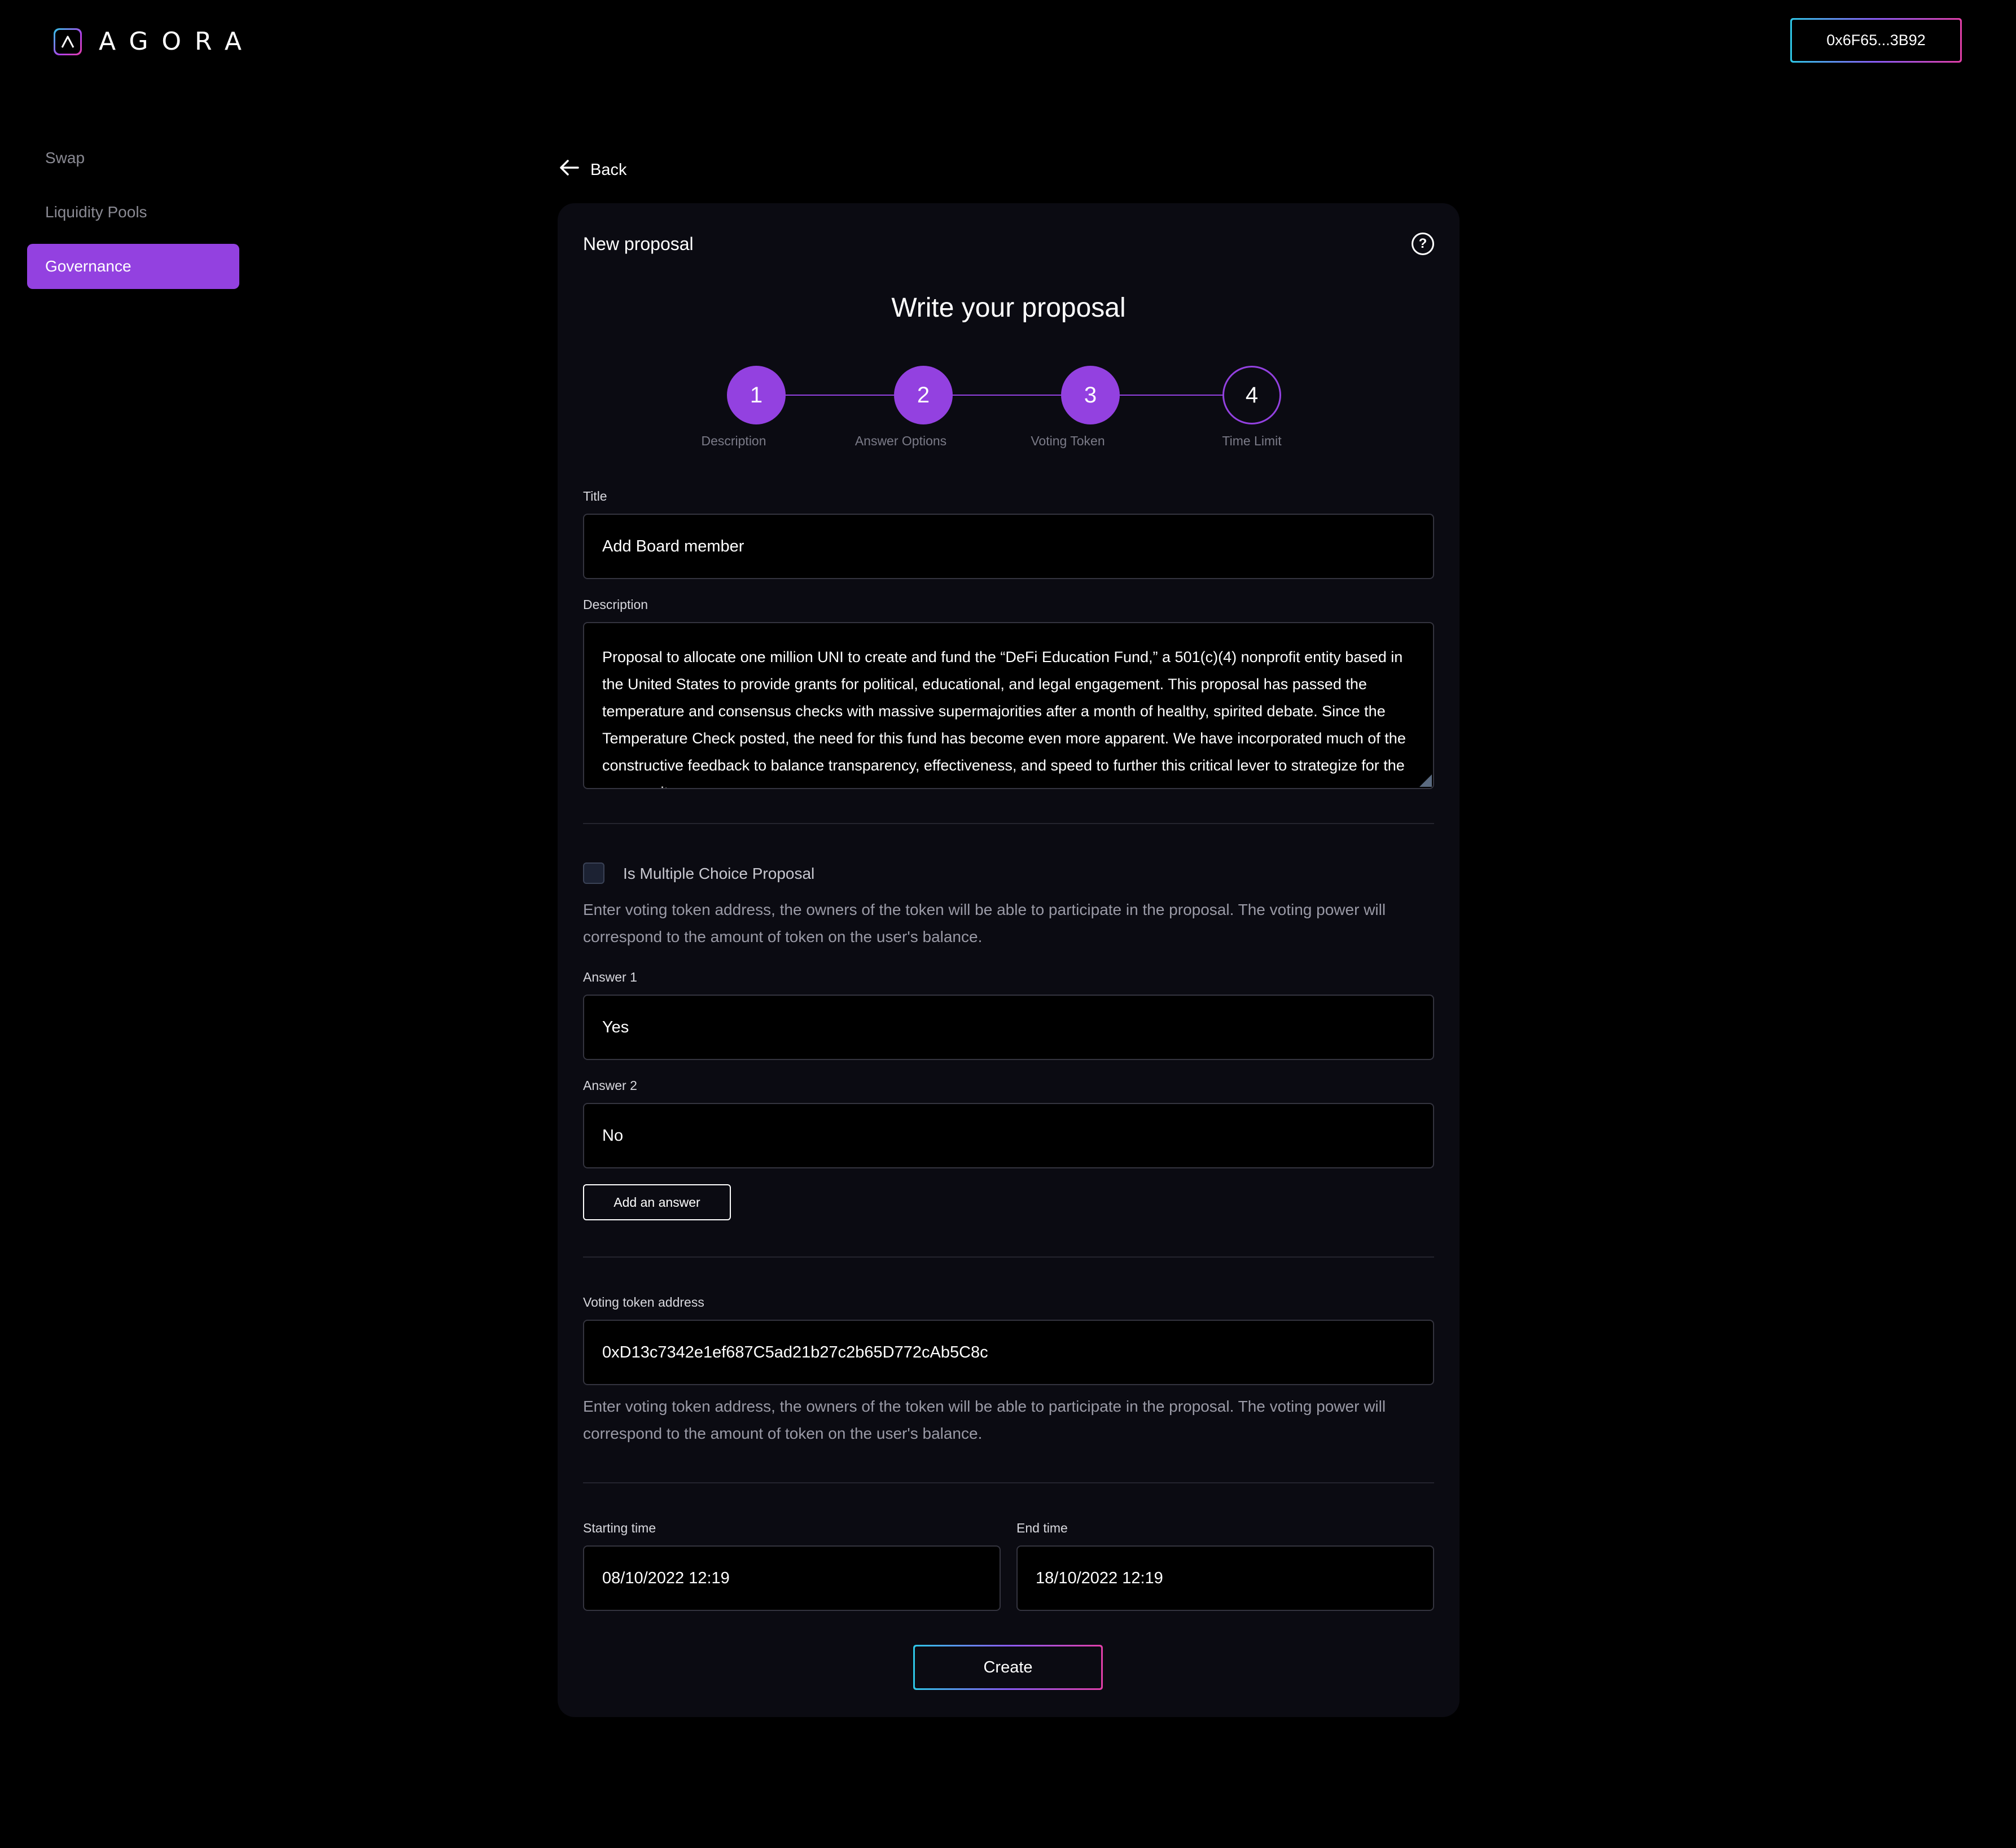 The image size is (2016, 1848). Describe the element at coordinates (1225, 1578) in the screenshot. I see `end-time-input: 18/10/2022 12:19` at that location.